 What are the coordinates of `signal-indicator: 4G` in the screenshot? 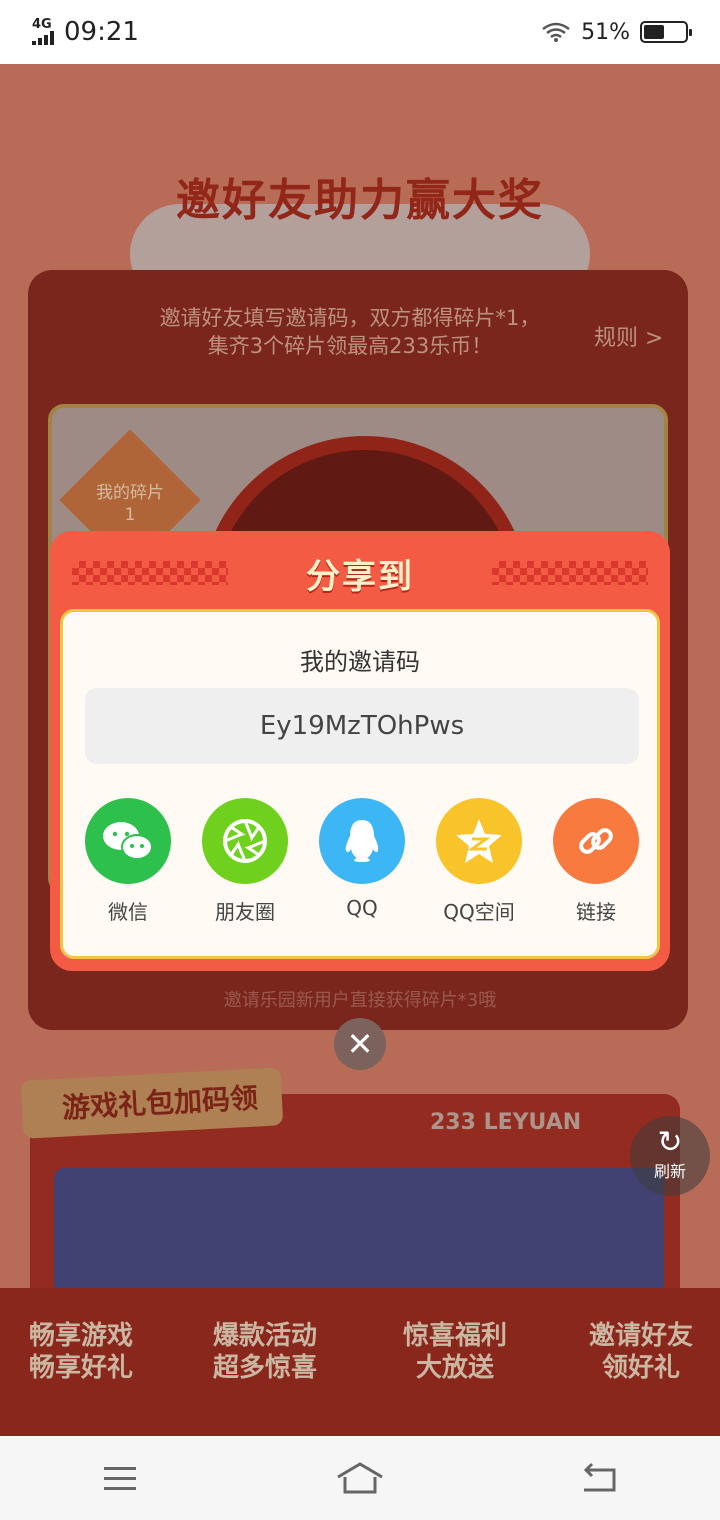 It's located at (43, 31).